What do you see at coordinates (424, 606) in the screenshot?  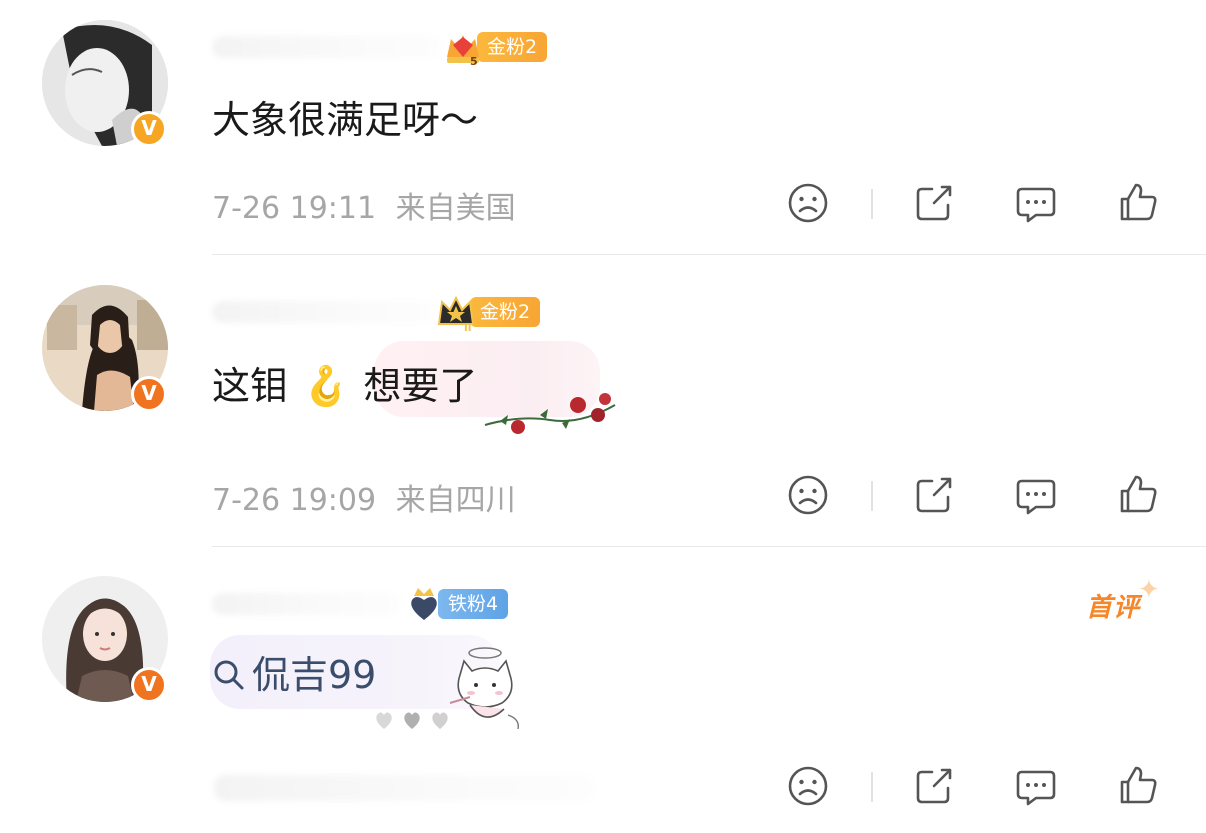 I see `crown-heart-icon: 6` at bounding box center [424, 606].